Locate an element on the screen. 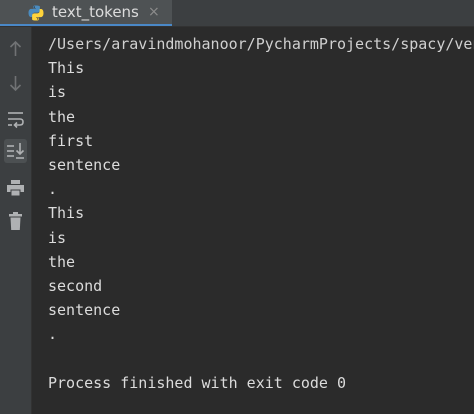 Image resolution: width=474 pixels, height=414 pixels. tab-text-tokens: text_tokens × is located at coordinates (86, 13).